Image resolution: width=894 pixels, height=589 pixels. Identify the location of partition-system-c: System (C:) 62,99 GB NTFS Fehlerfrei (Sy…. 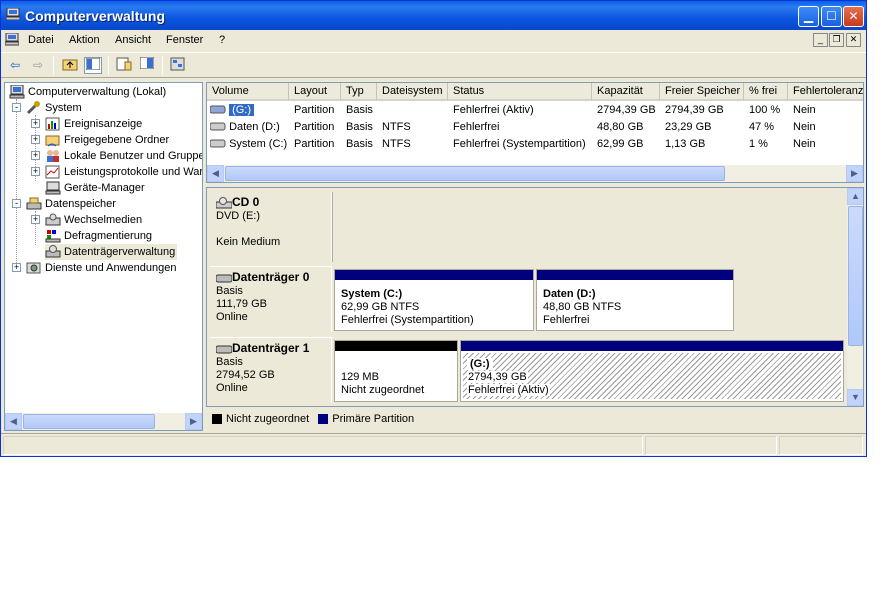
(434, 300).